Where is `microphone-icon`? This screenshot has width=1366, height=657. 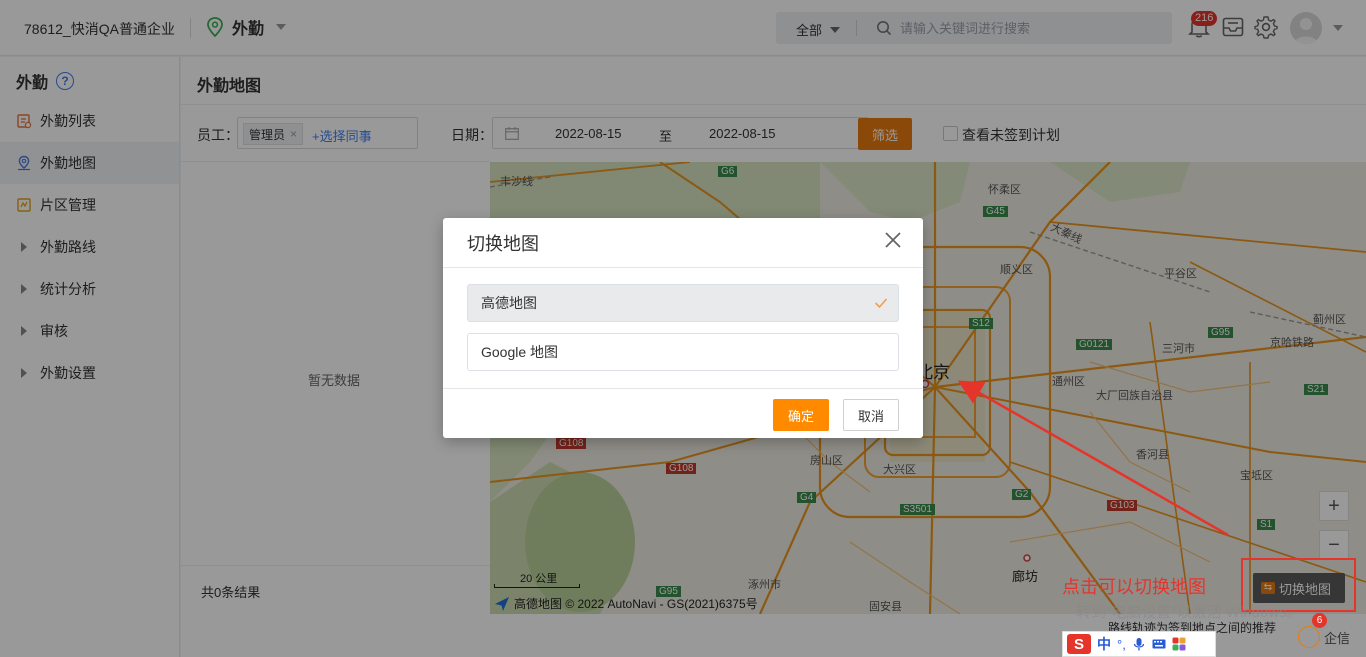 microphone-icon is located at coordinates (1139, 644).